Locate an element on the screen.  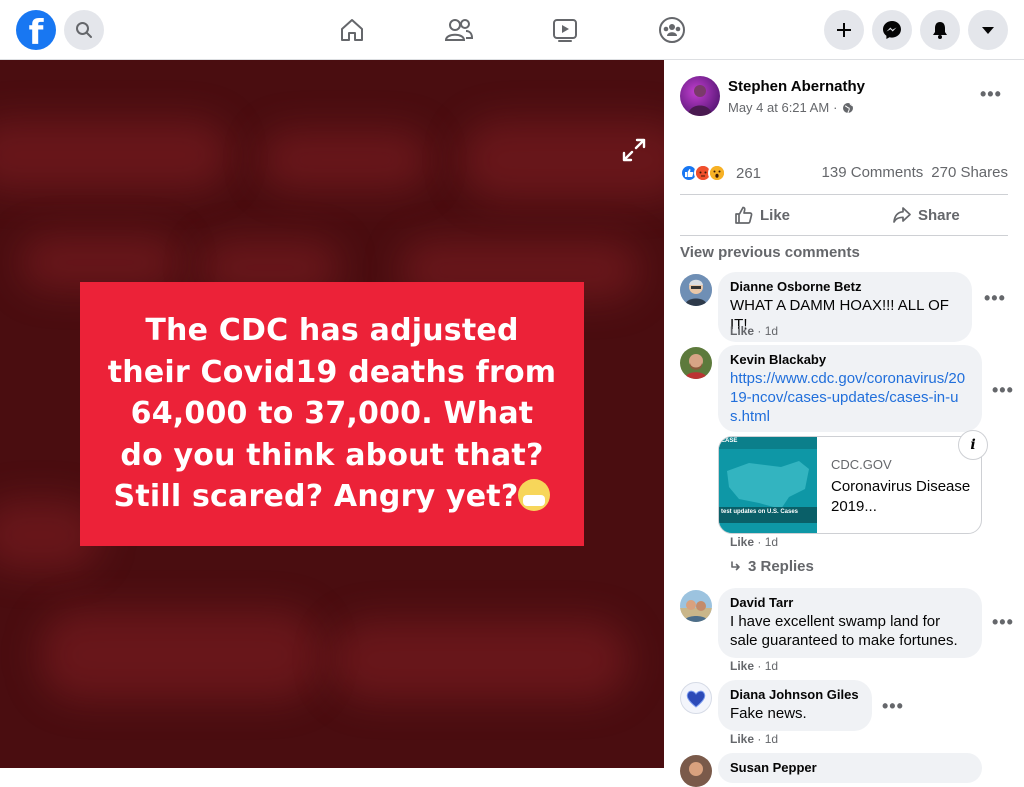
nav-groups is located at coordinates (672, 30).